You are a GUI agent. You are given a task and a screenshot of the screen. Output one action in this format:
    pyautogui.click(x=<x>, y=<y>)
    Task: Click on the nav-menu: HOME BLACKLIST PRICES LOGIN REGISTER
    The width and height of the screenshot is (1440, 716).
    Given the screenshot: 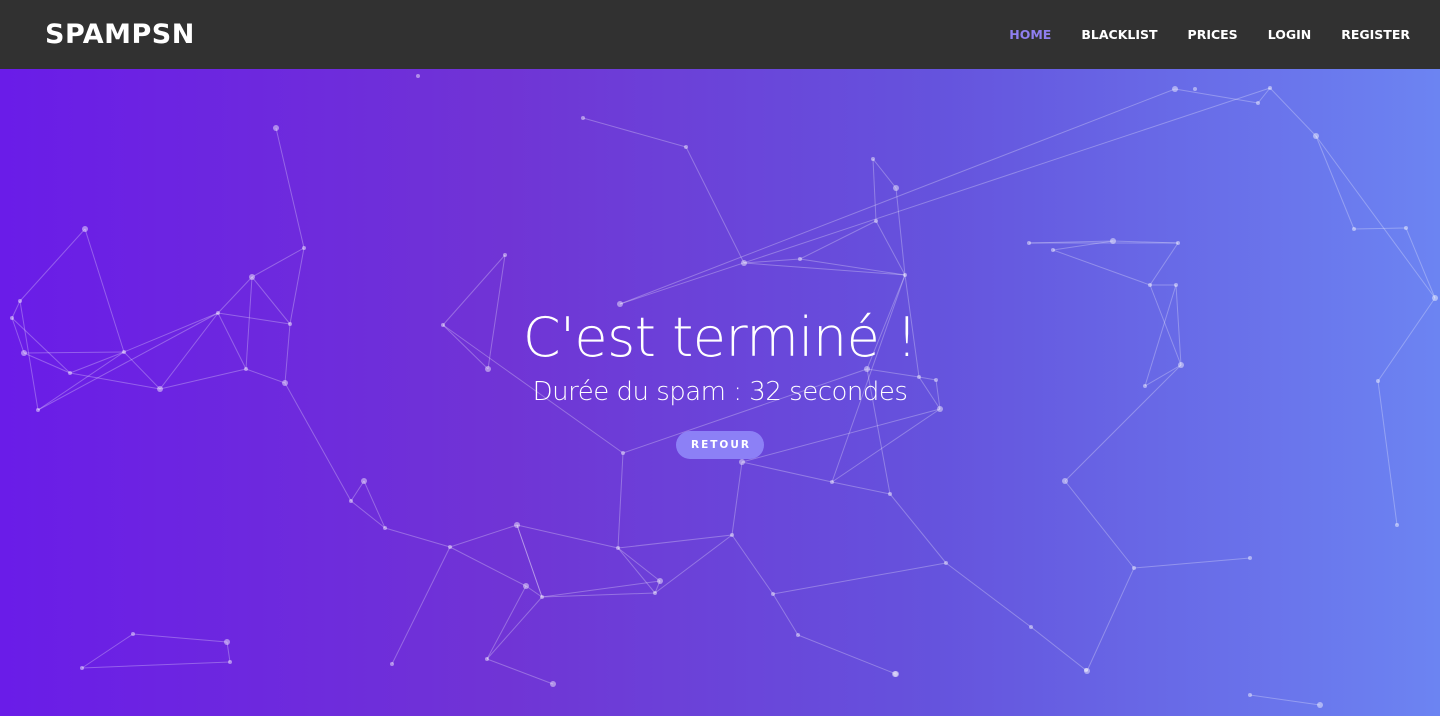 What is the action you would take?
    pyautogui.click(x=1194, y=34)
    